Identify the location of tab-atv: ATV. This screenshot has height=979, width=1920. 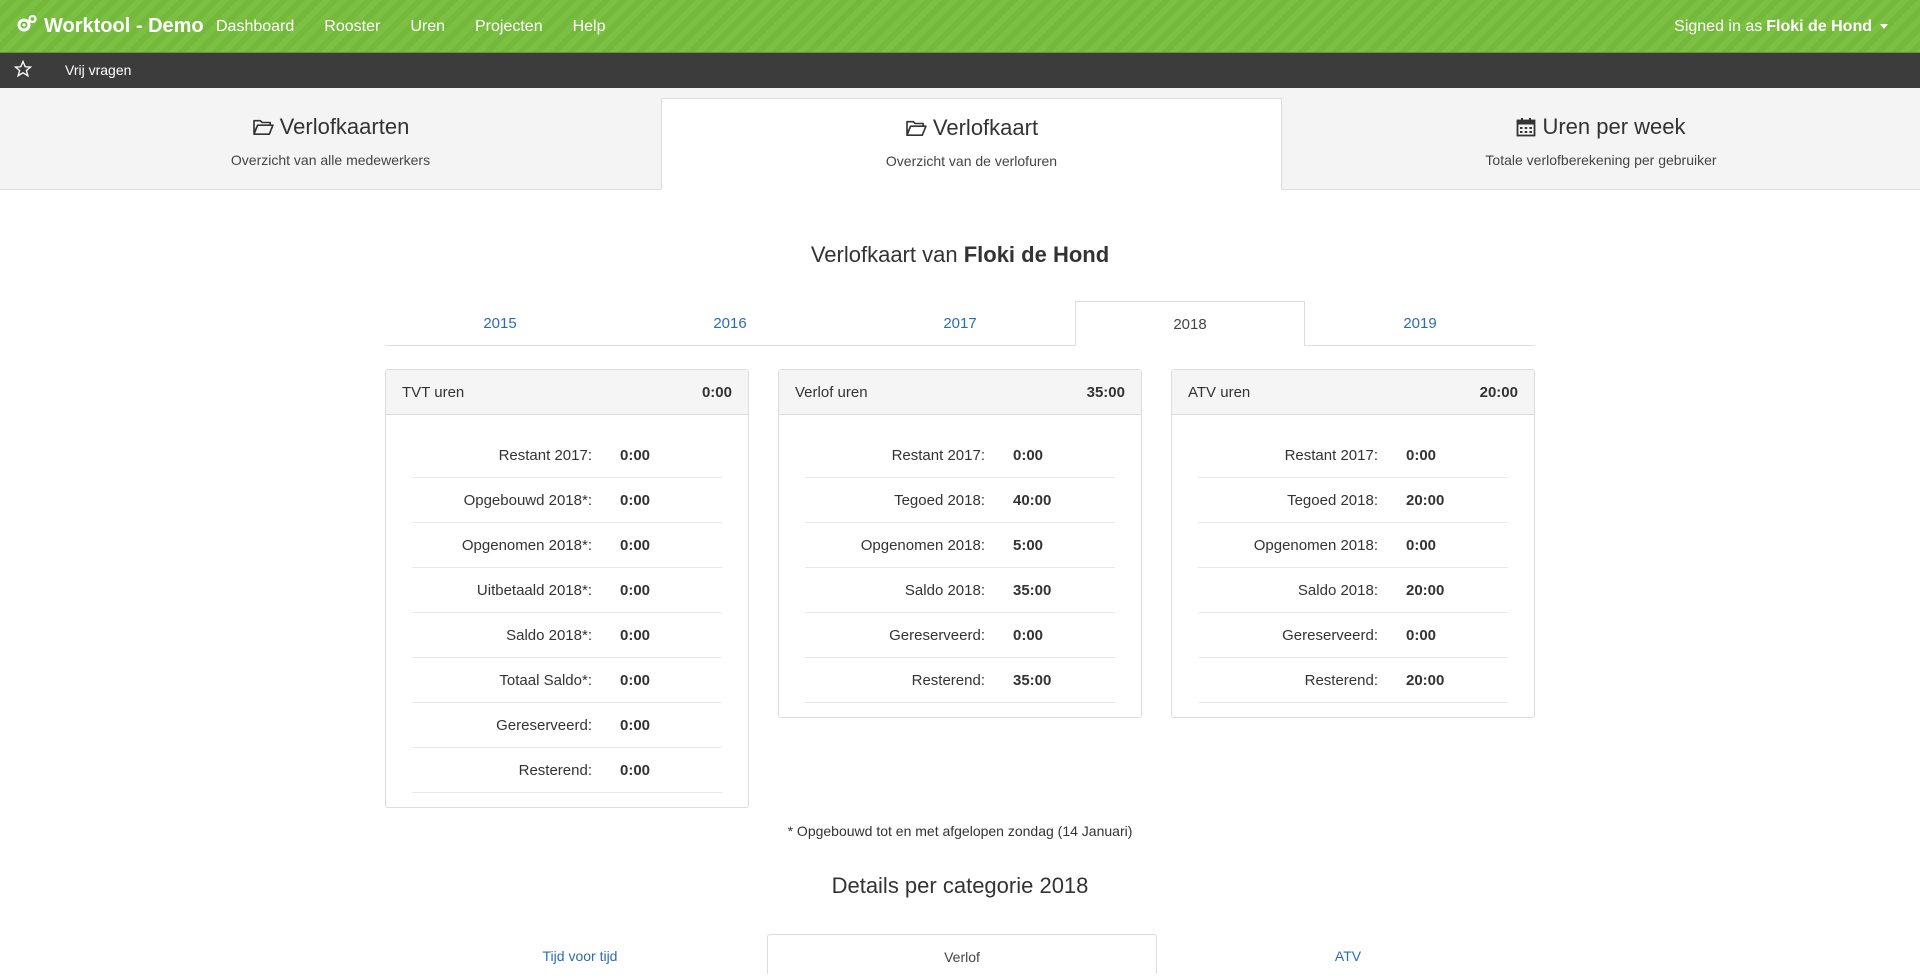
(1348, 954).